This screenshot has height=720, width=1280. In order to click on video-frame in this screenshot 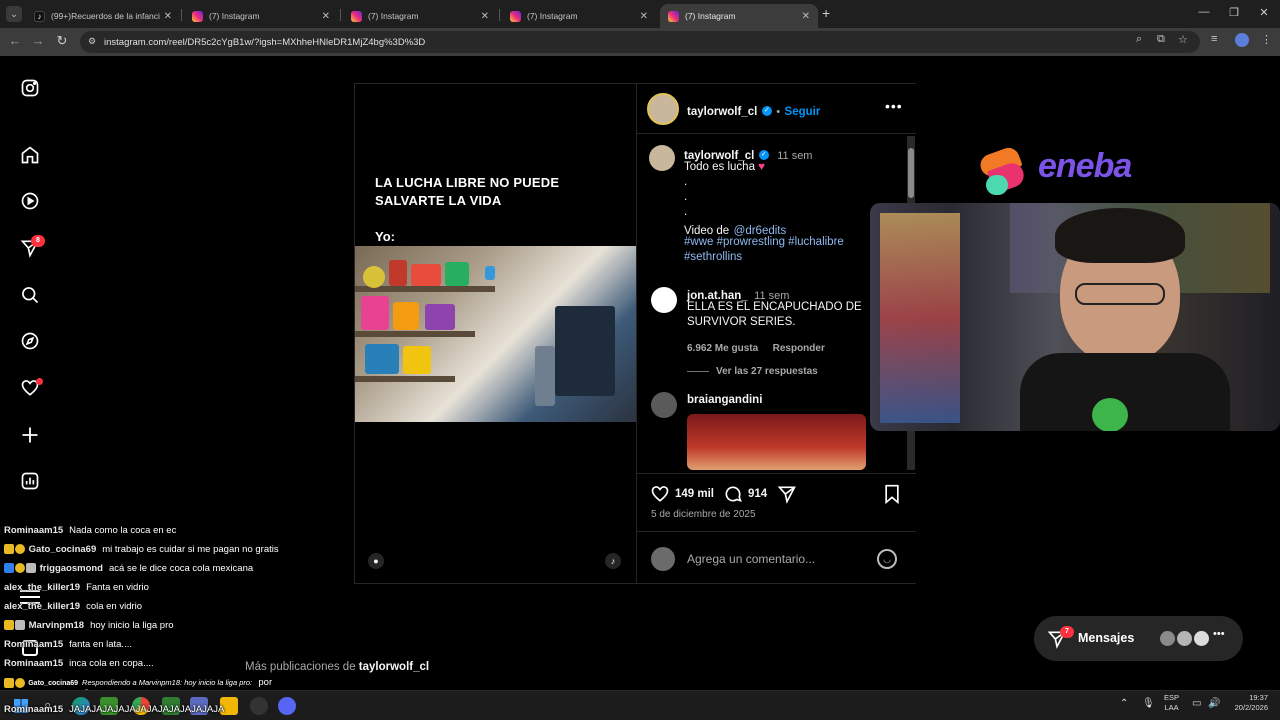, I will do `click(495, 334)`.